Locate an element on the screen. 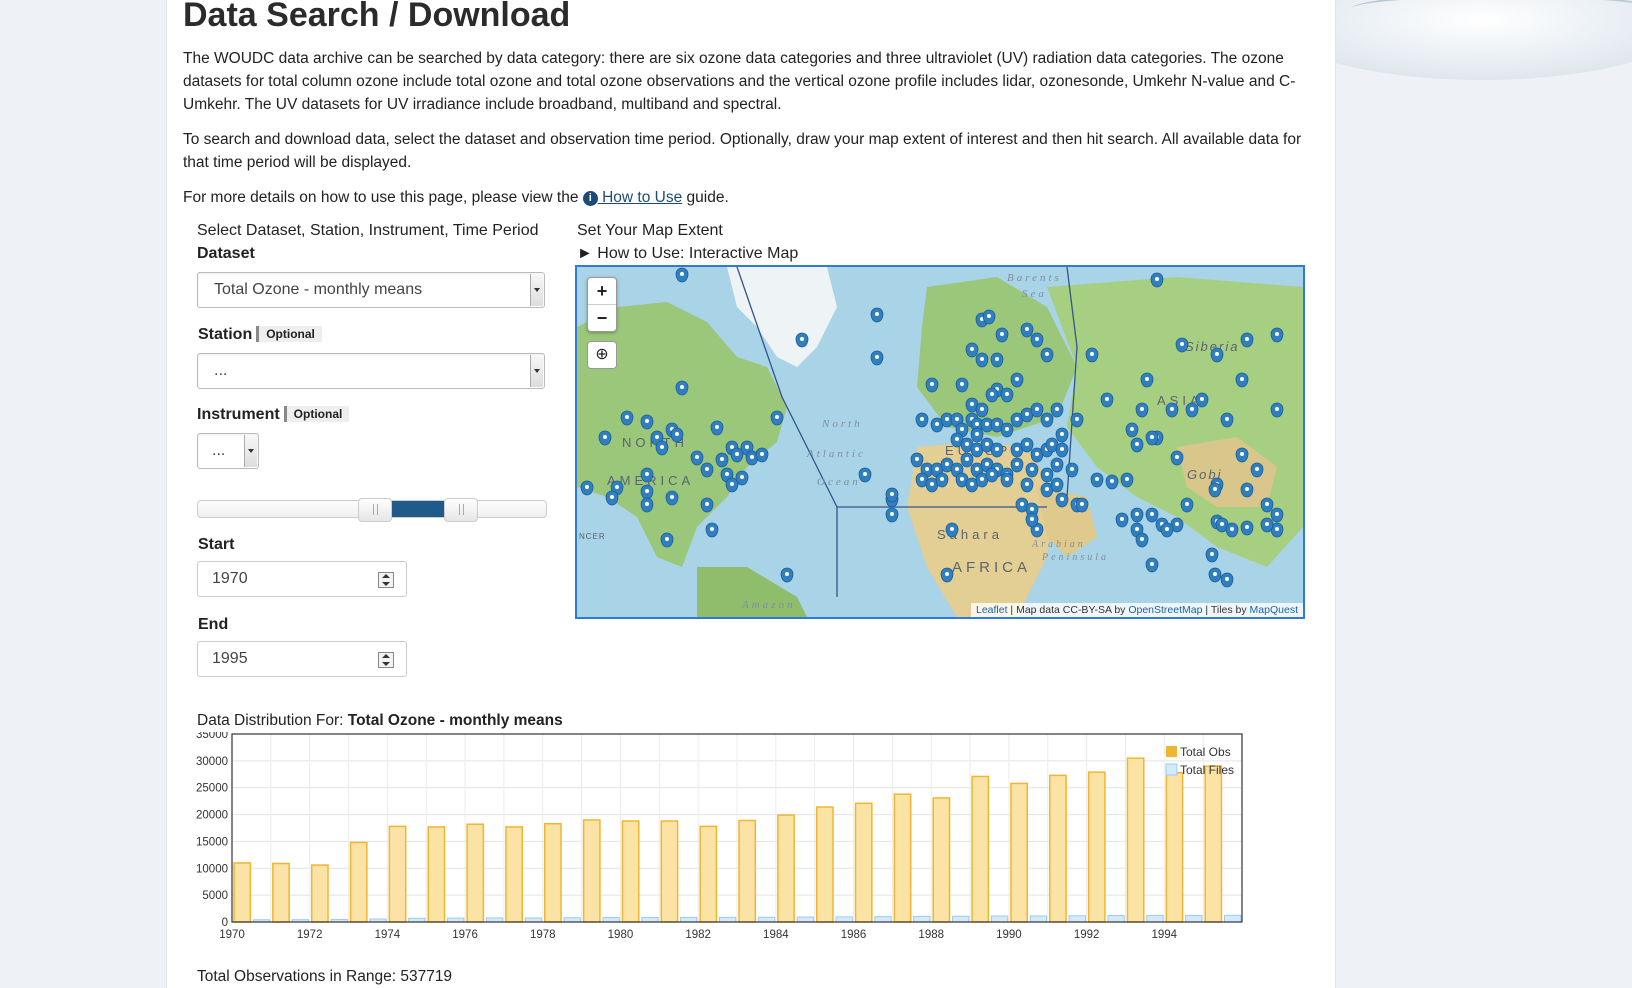  globe-icon: ⊕ is located at coordinates (602, 355).